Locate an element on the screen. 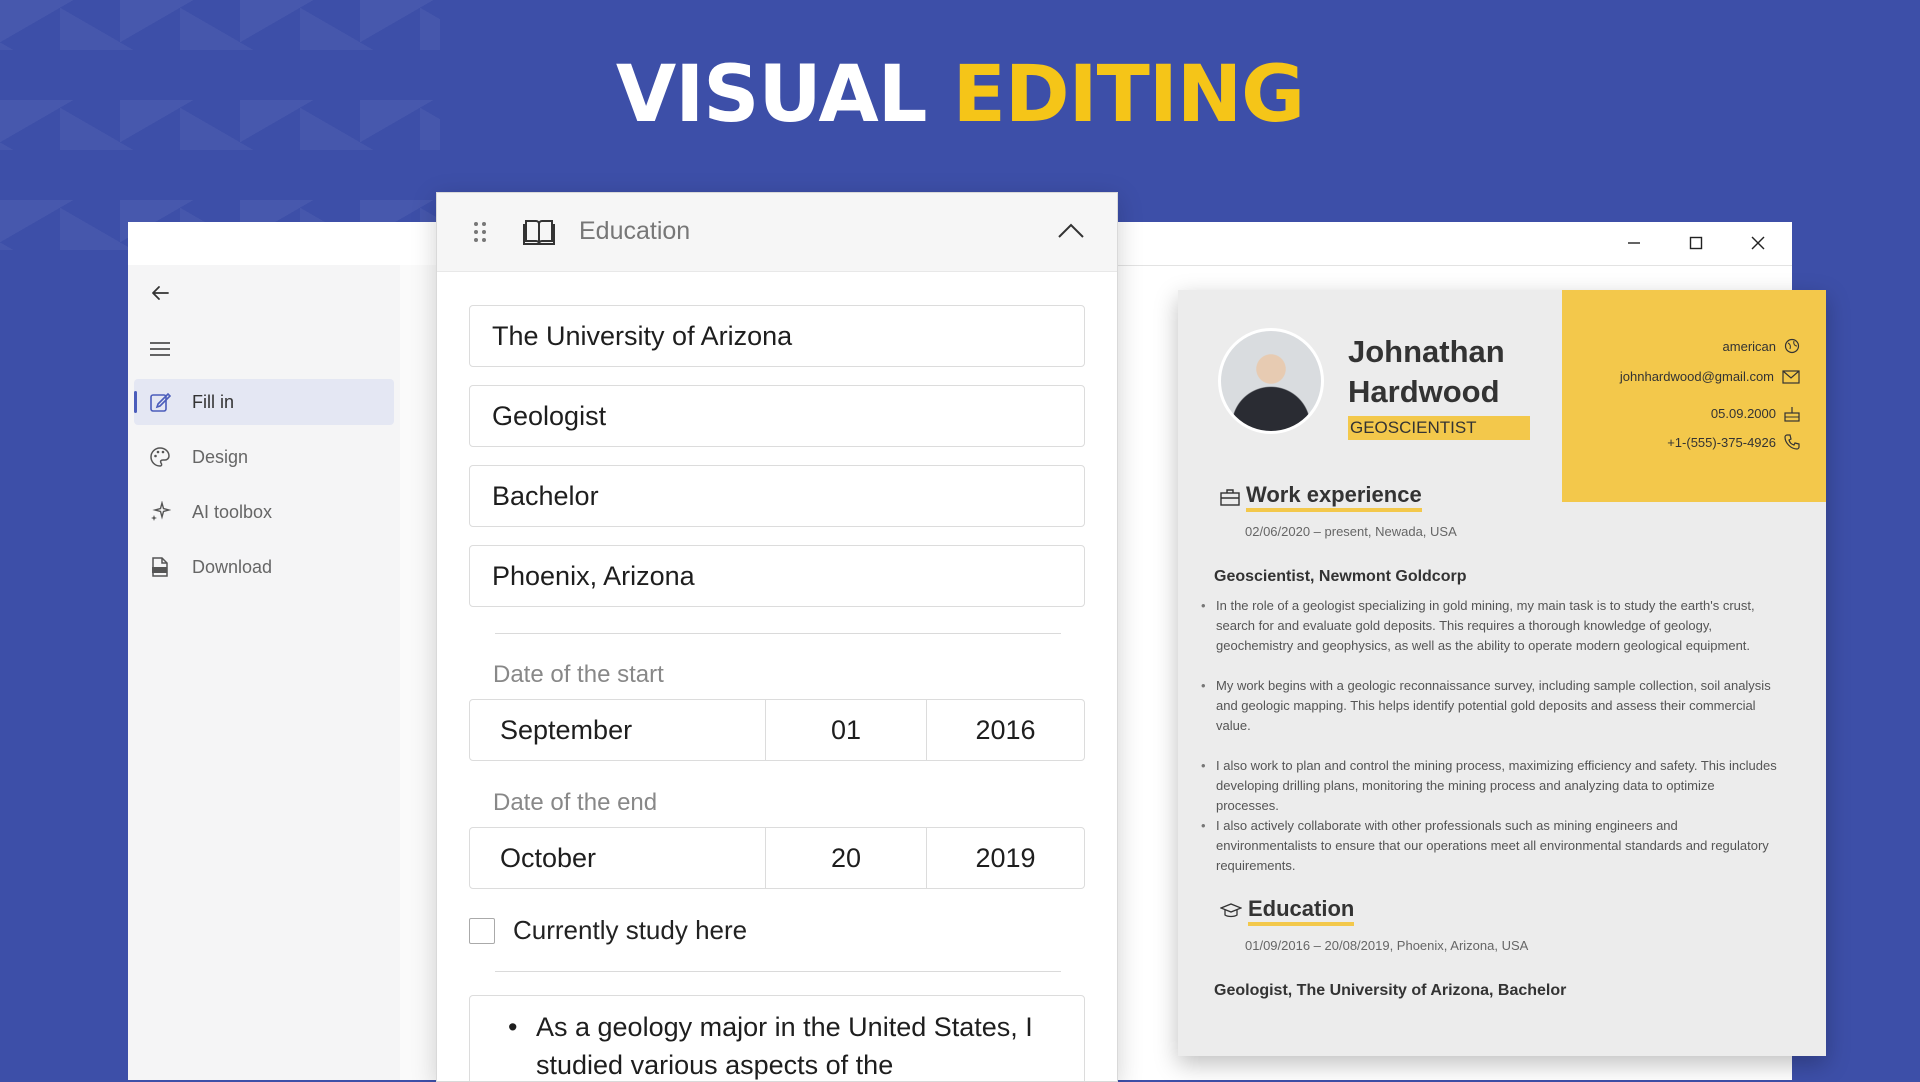 This screenshot has width=1920, height=1082. mail-icon is located at coordinates (1791, 376).